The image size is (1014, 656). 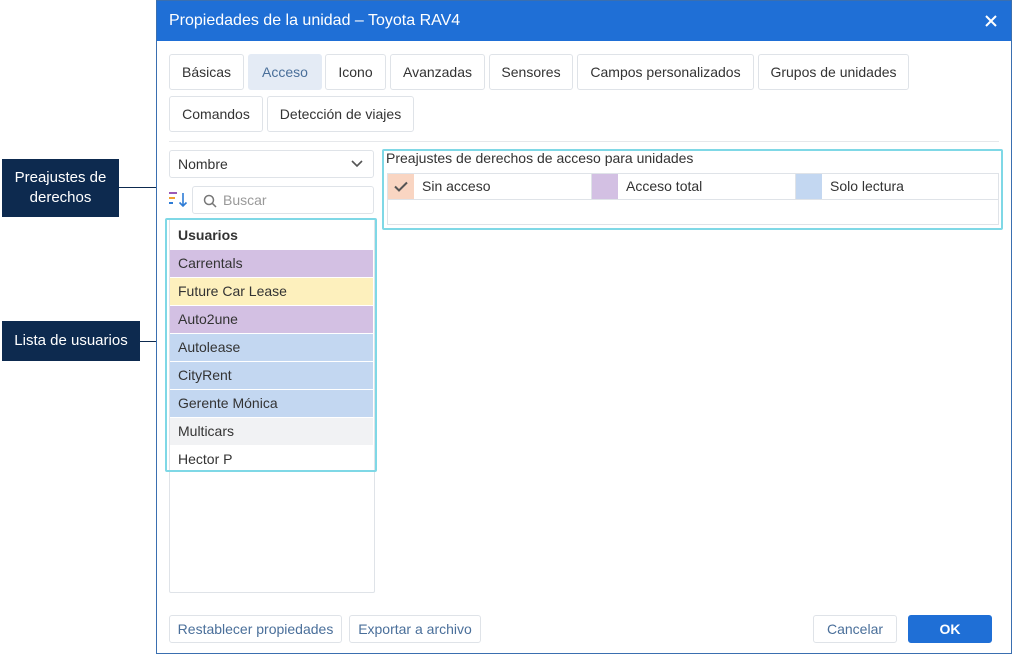 I want to click on tab-campos-personalizados: Campos personalizados, so click(x=665, y=72).